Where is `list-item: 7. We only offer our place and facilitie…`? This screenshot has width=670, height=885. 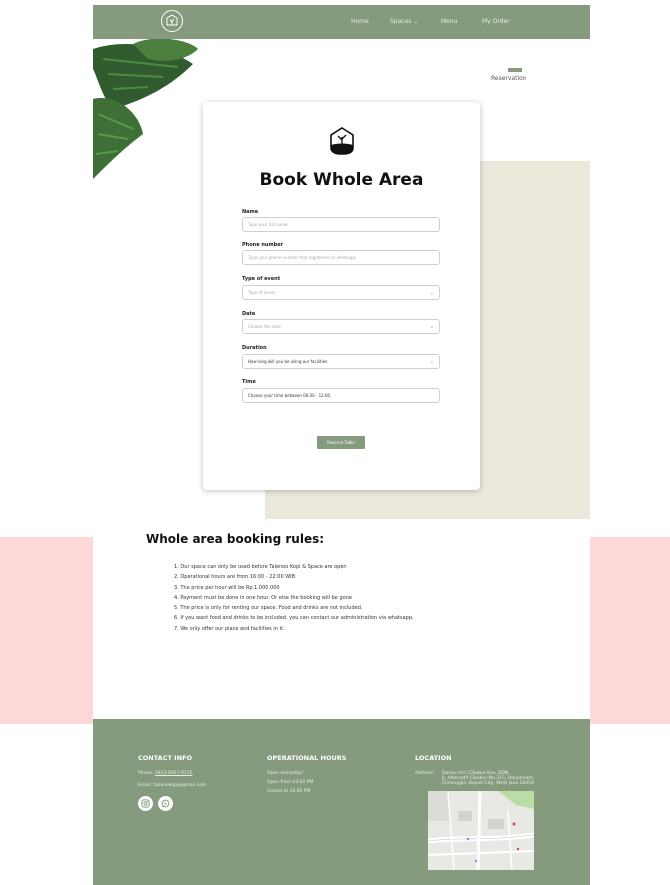
list-item: 7. We only offer our place and facilitie… is located at coordinates (229, 628).